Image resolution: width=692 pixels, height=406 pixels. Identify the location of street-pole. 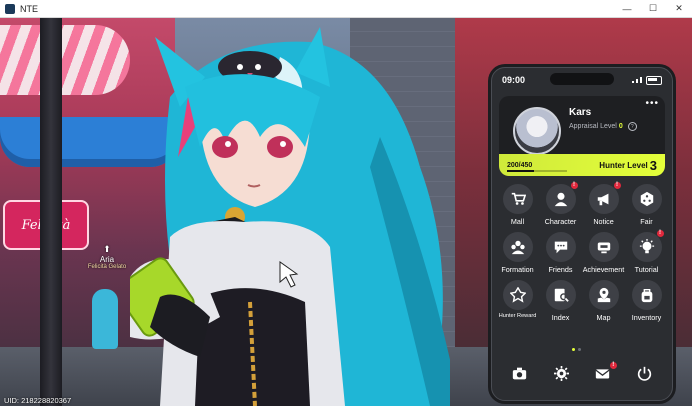
(51, 211).